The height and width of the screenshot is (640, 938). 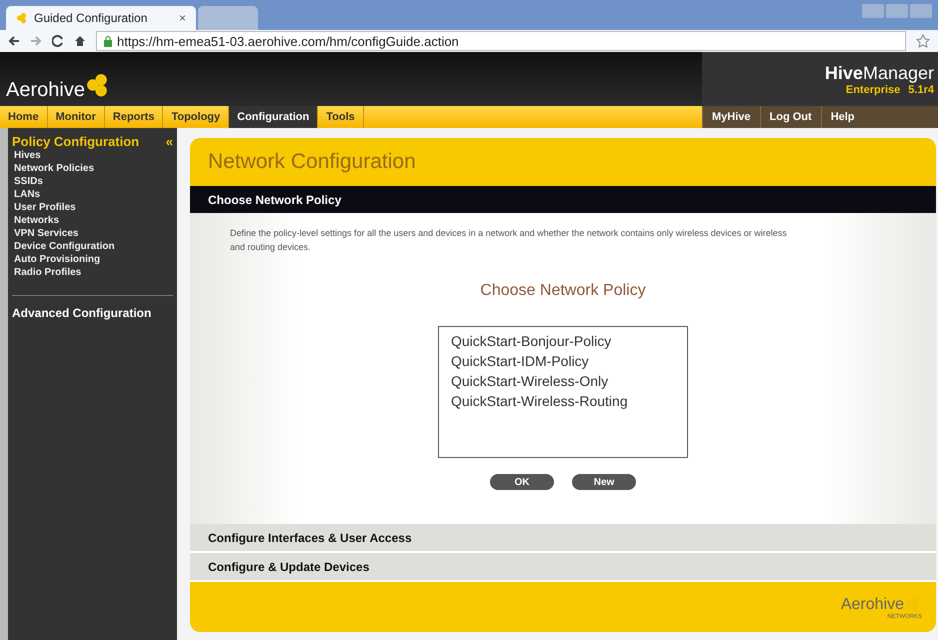 I want to click on forward-icon, so click(x=36, y=41).